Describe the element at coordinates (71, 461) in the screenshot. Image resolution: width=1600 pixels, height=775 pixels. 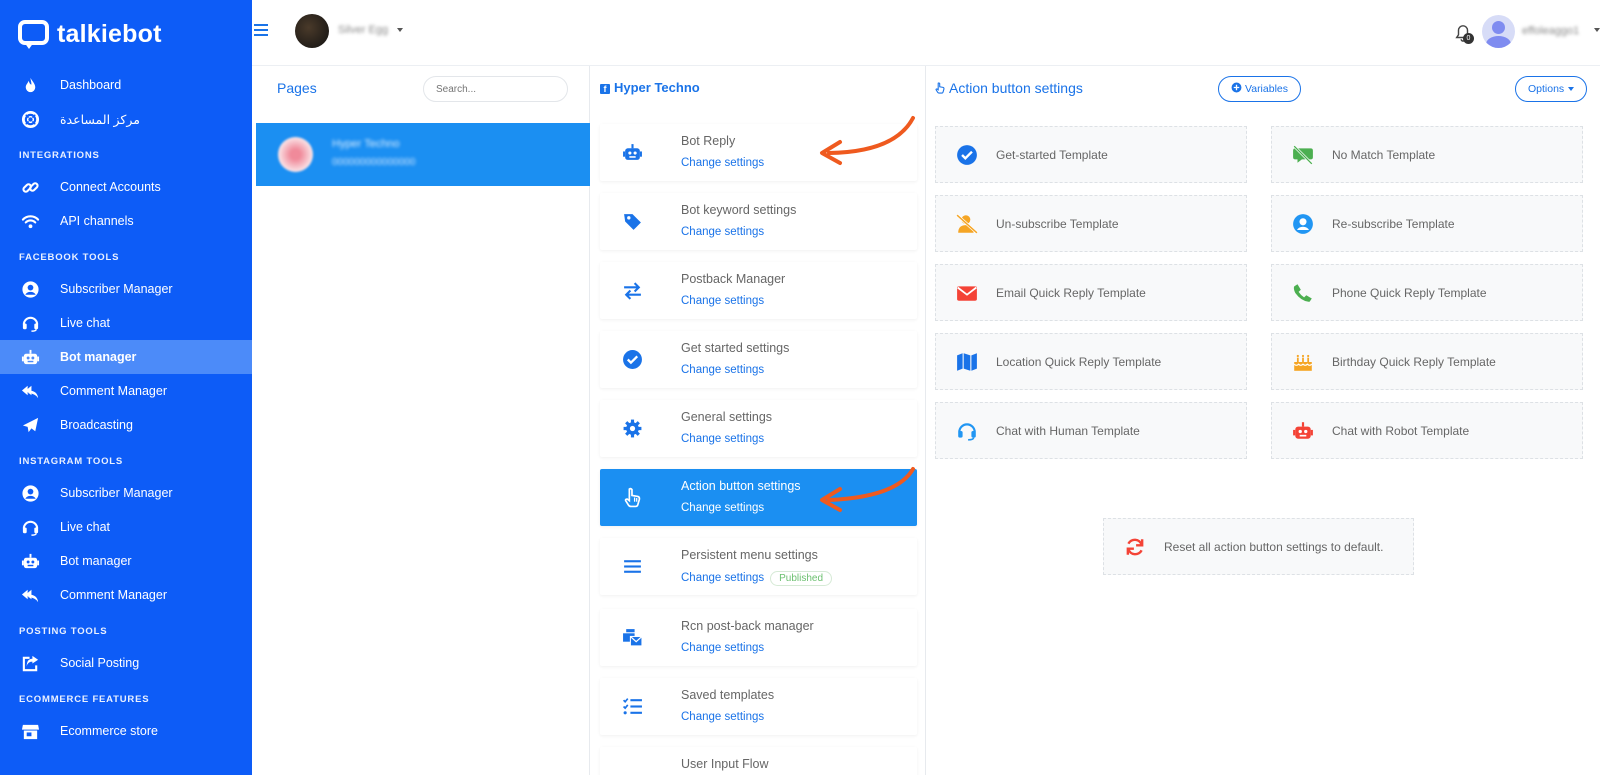
I see `sidebar-section-instagram-tools: INSTAGRAM TOOLS` at that location.